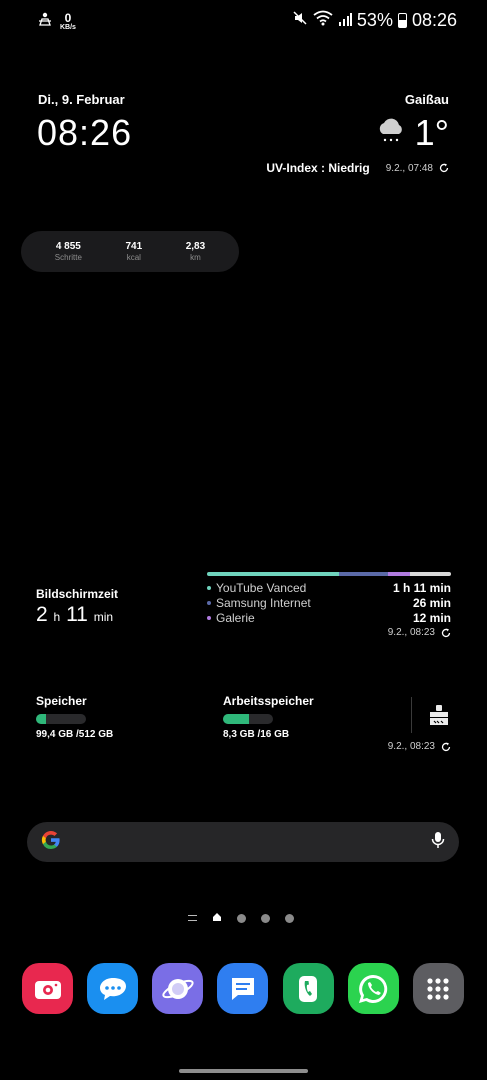 The width and height of the screenshot is (487, 1080). What do you see at coordinates (81, 99) in the screenshot?
I see `date-label: Di., 9. Februar` at bounding box center [81, 99].